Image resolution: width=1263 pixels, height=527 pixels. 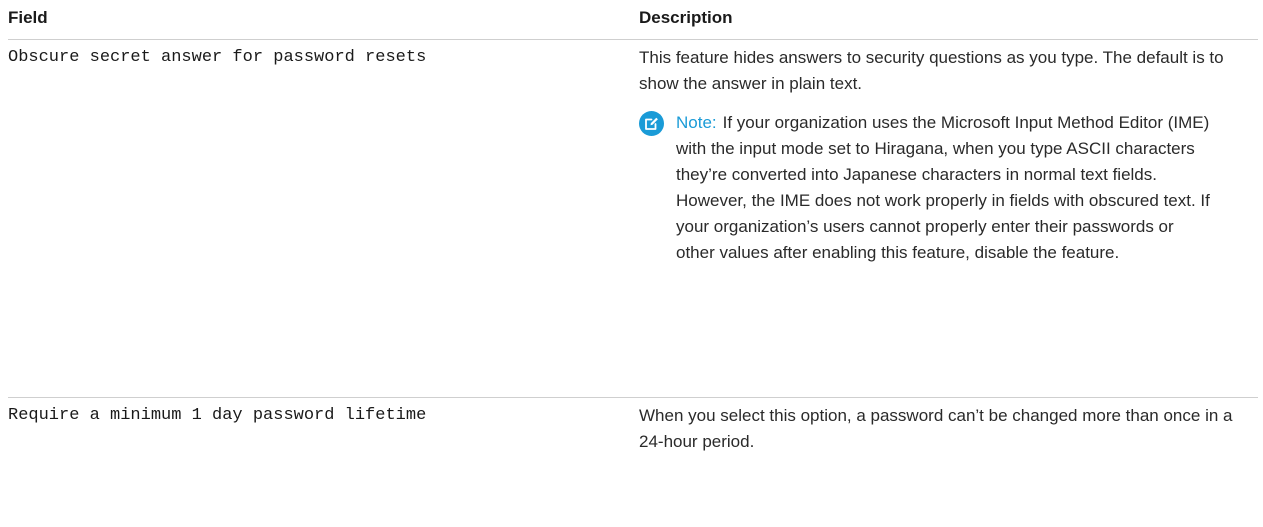 I want to click on header-field: Field, so click(x=28, y=17).